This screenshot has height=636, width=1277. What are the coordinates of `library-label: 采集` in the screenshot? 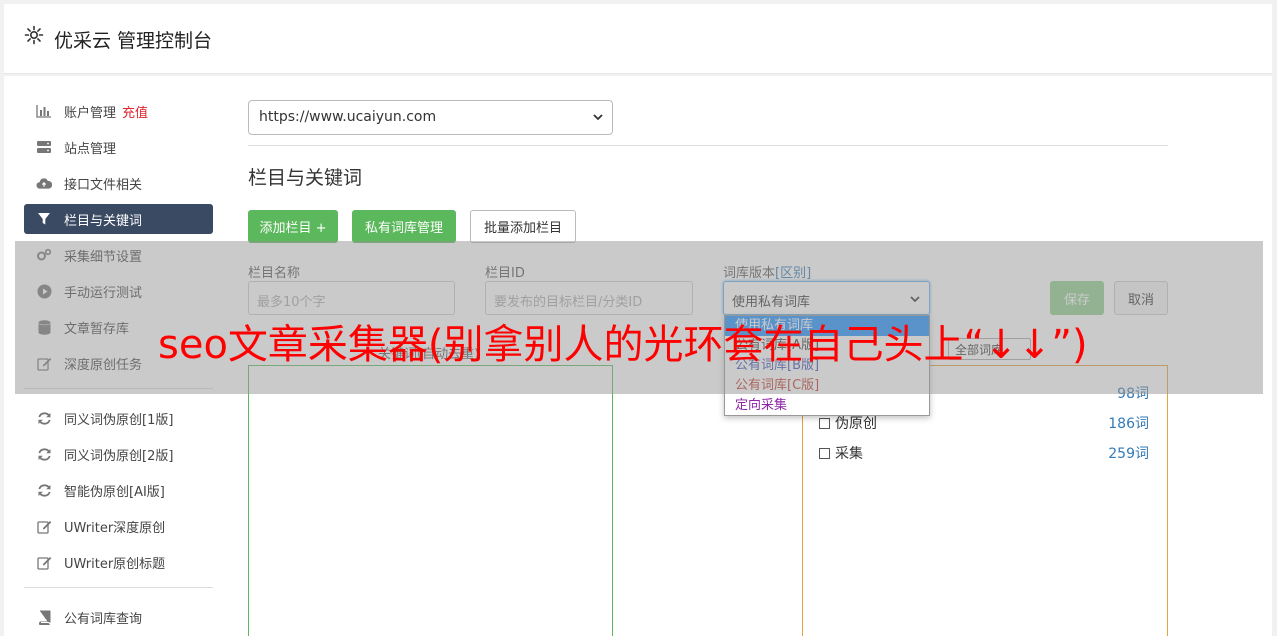 It's located at (849, 454).